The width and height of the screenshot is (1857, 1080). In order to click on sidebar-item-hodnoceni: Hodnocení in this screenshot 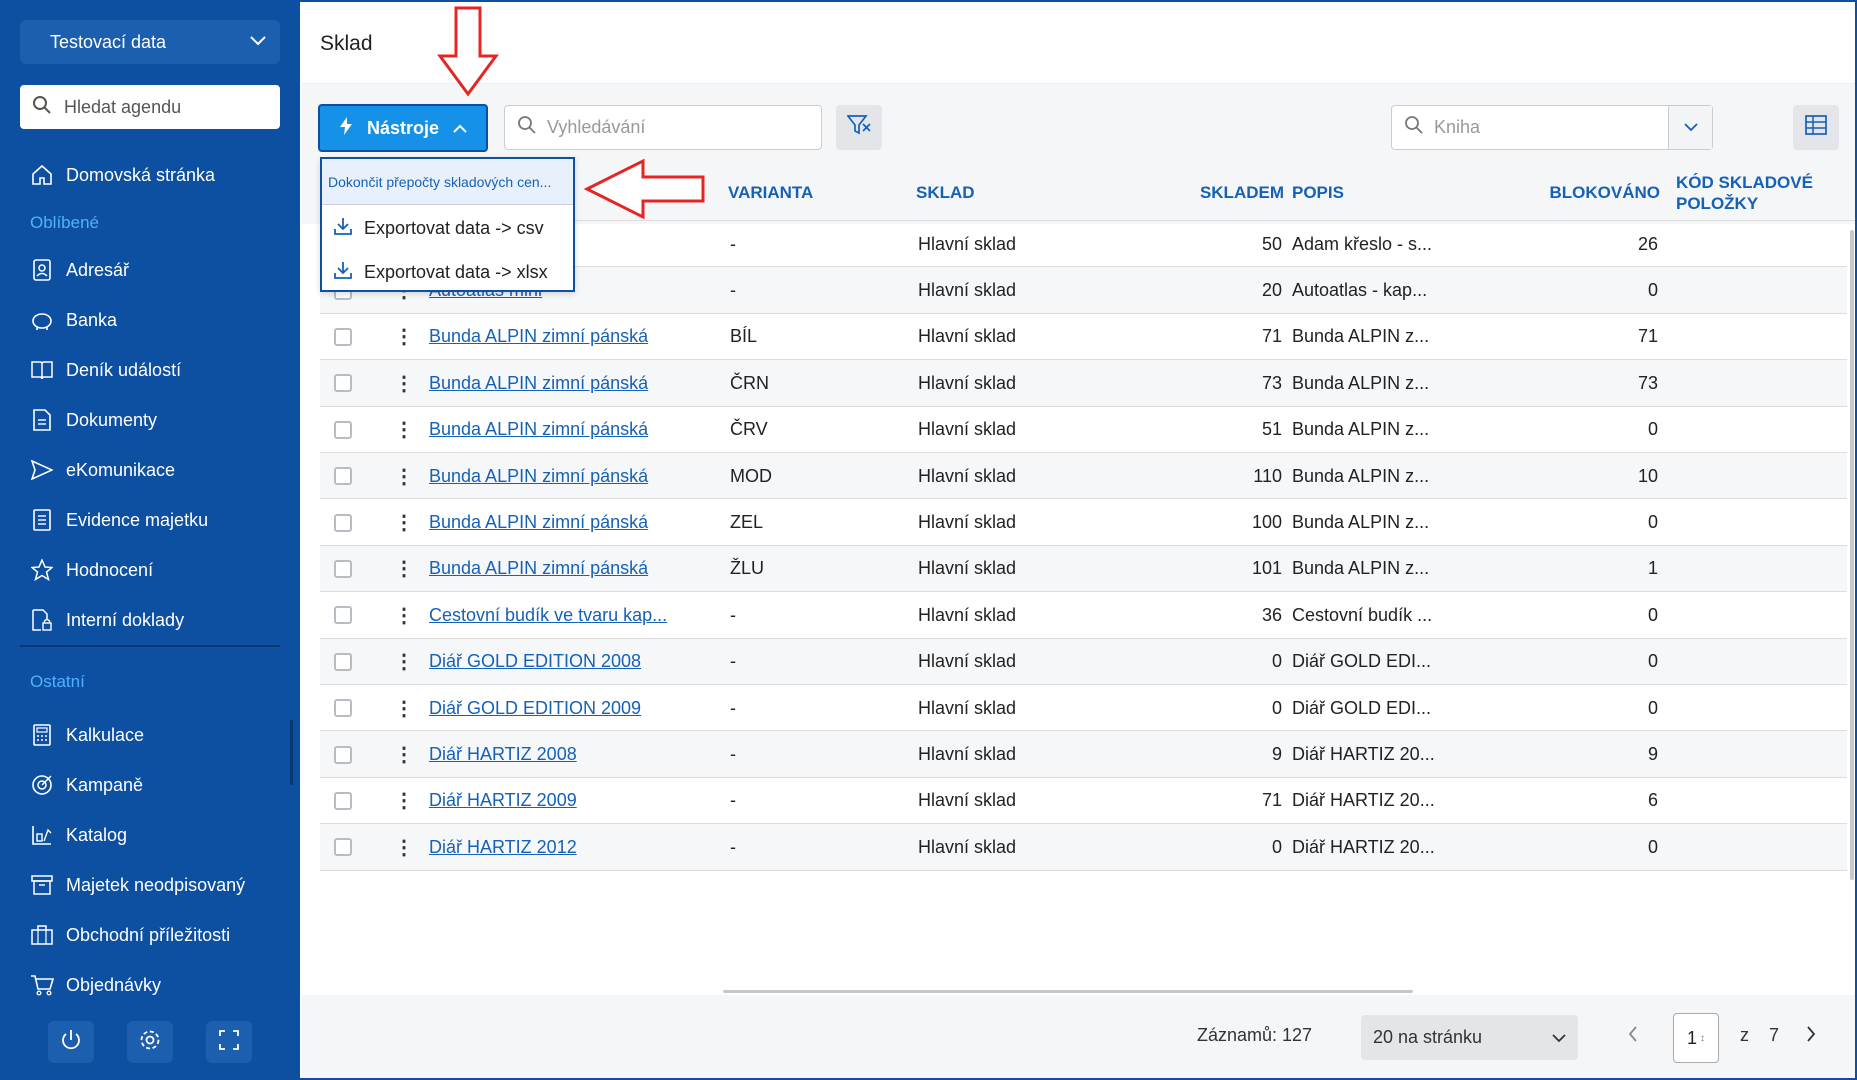, I will do `click(91, 570)`.